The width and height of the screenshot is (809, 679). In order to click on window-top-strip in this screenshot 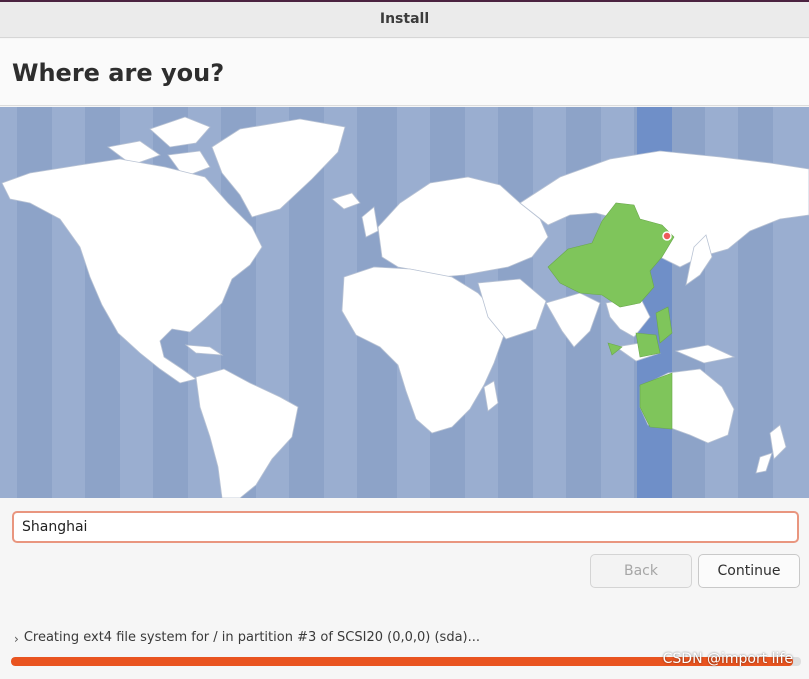, I will do `click(404, 1)`.